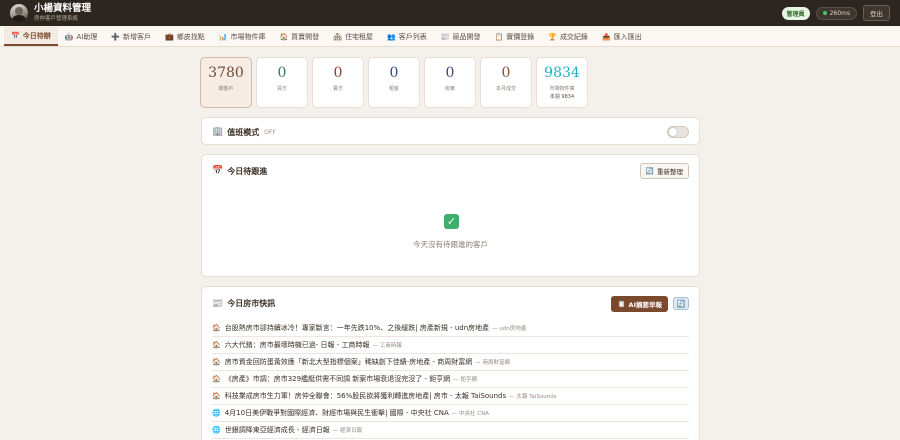  I want to click on tab-9: 📋 實價登錄, so click(515, 36).